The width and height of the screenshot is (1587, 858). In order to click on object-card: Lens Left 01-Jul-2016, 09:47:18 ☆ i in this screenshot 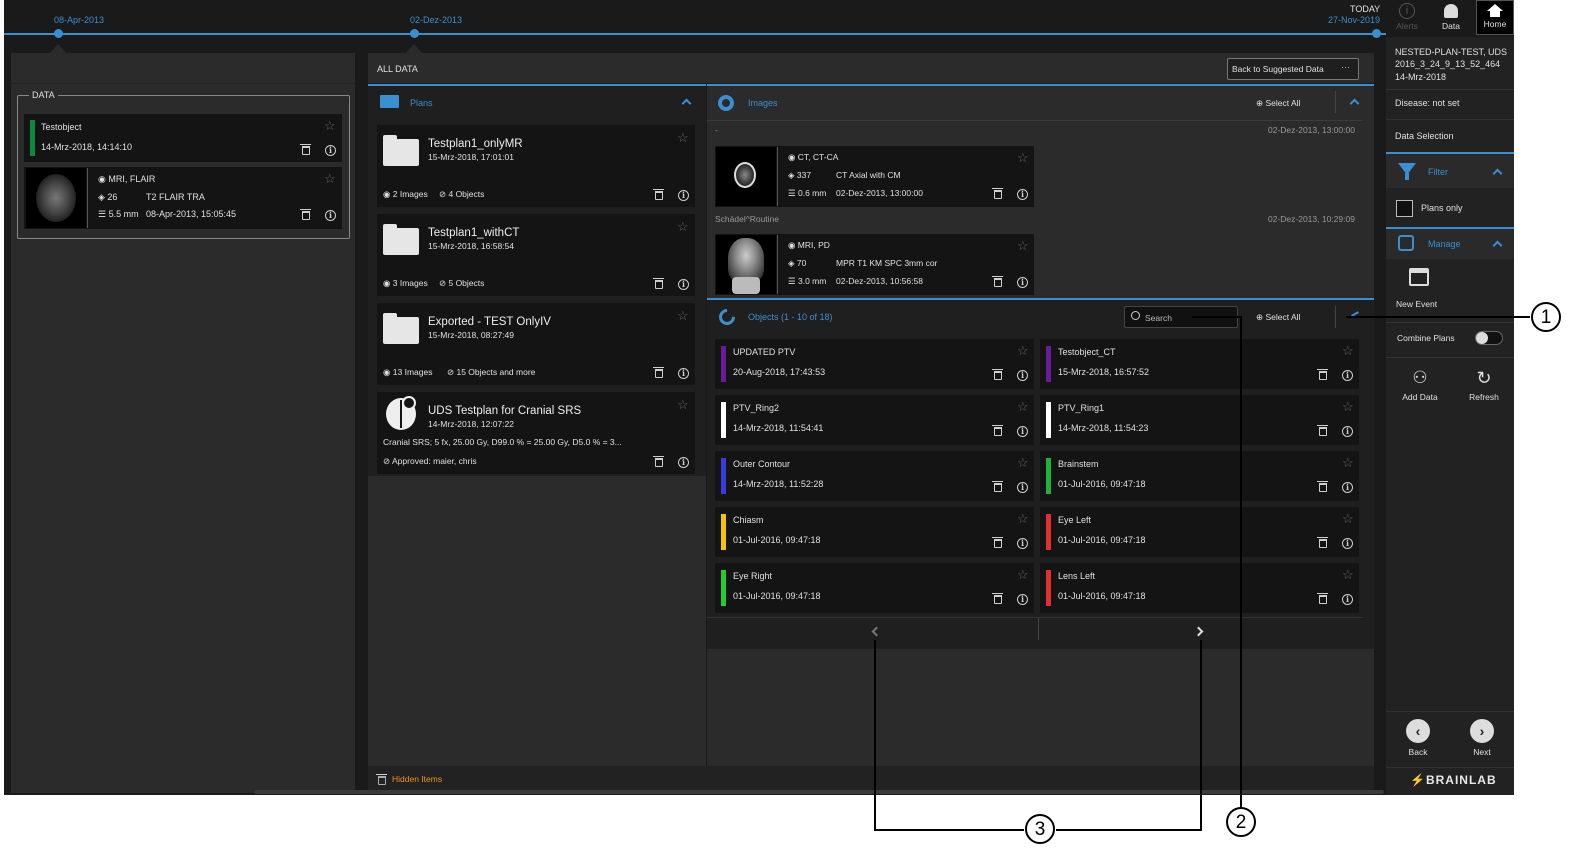, I will do `click(1199, 588)`.